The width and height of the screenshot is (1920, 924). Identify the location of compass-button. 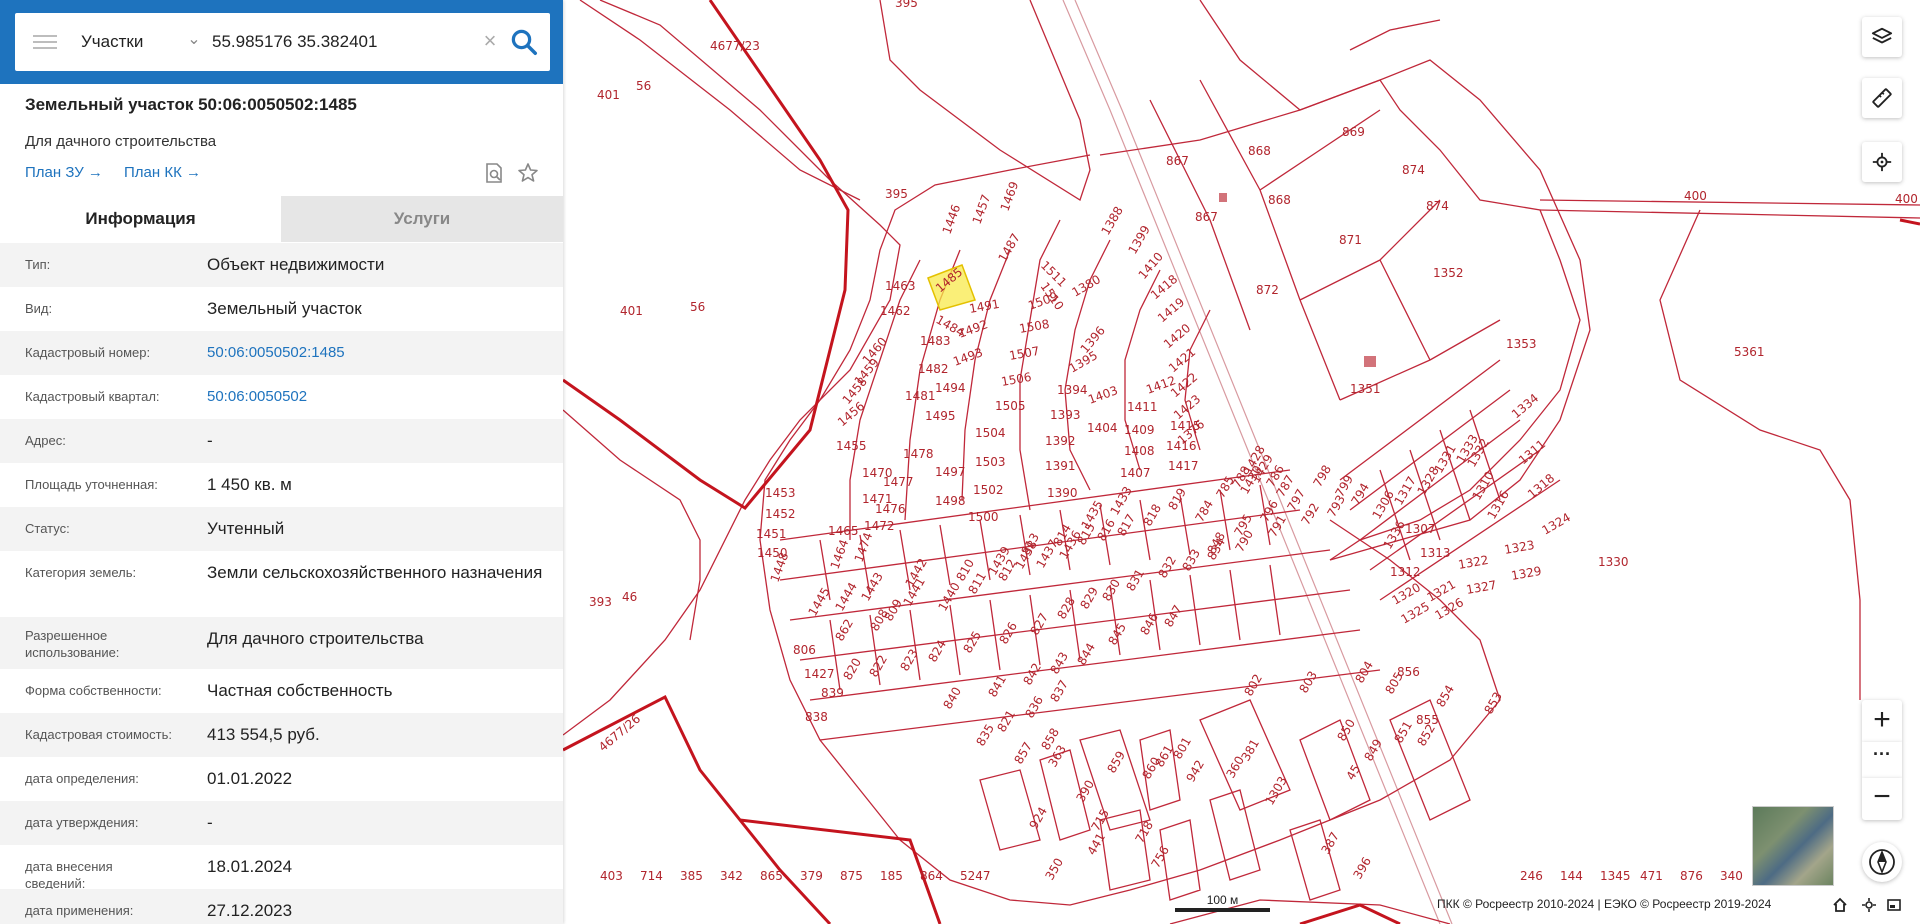
(1882, 862).